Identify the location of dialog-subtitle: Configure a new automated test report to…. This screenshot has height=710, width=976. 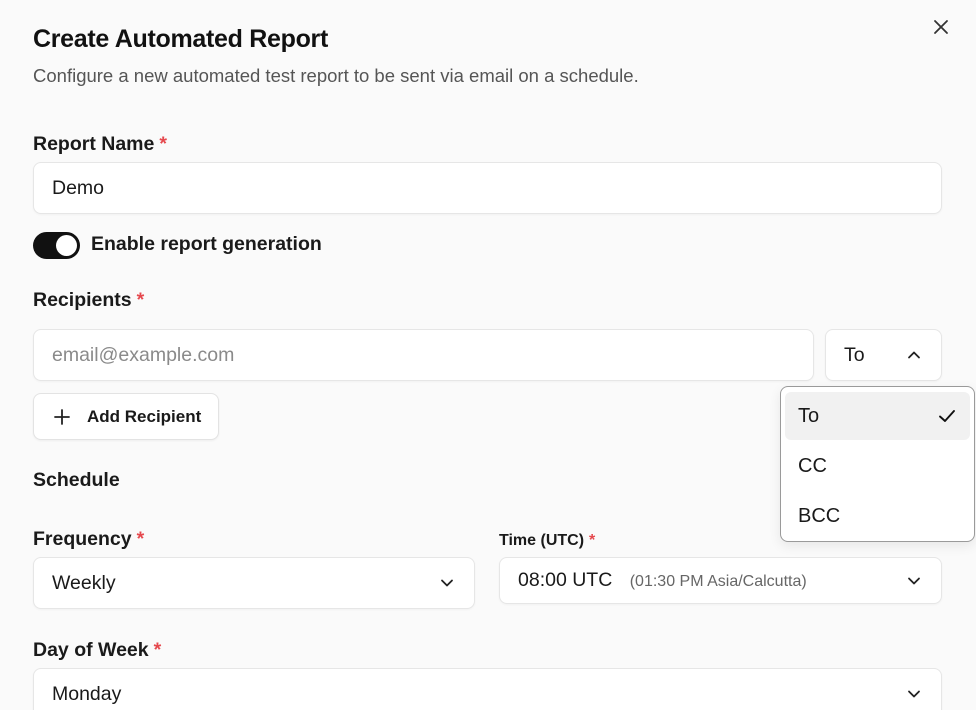
(336, 75).